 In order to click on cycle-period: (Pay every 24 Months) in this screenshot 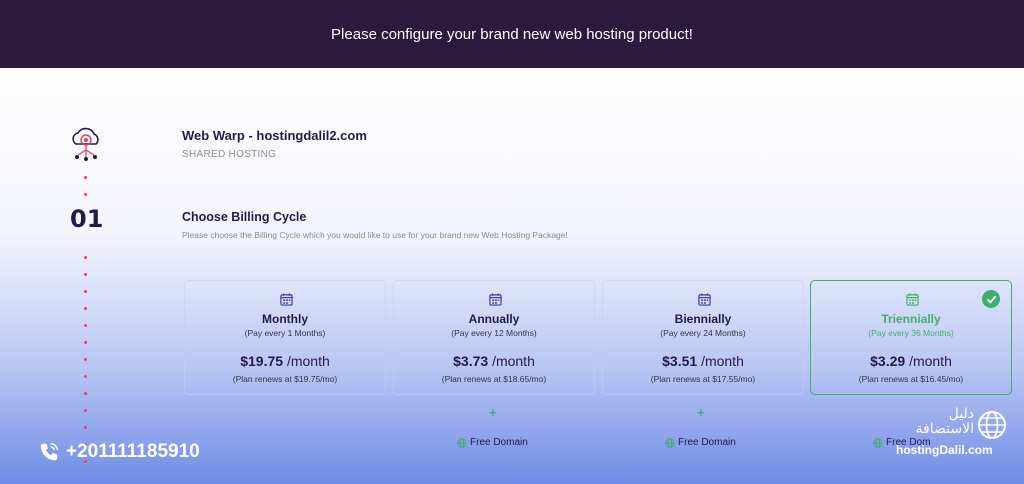, I will do `click(703, 333)`.